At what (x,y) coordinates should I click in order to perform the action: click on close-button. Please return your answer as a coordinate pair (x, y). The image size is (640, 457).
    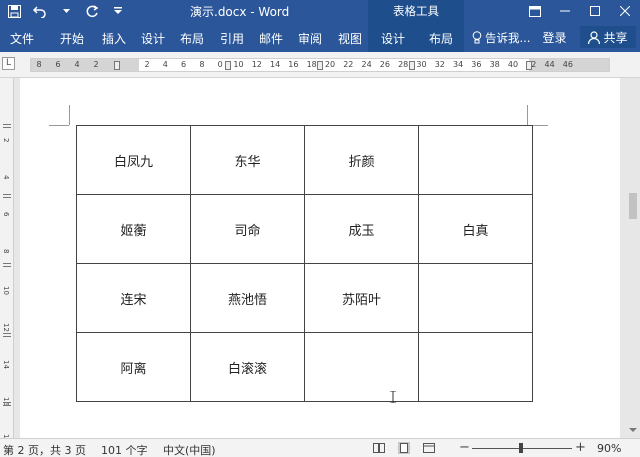
    Looking at the image, I should click on (625, 11).